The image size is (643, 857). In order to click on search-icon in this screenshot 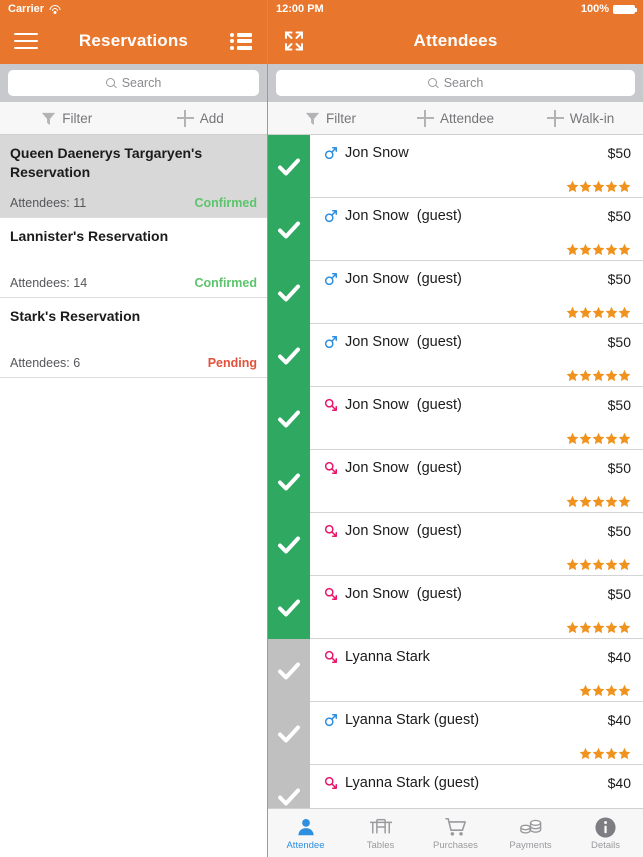, I will do `click(433, 83)`.